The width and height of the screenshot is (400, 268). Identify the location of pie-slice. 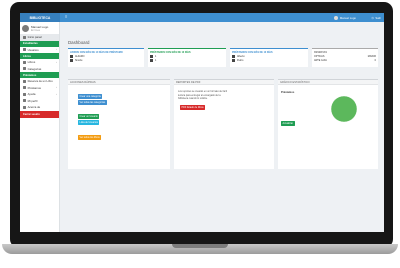
(344, 109).